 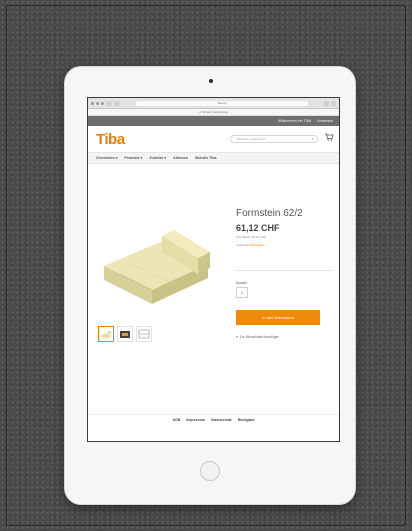 I want to click on footer-divider, so click(x=213, y=414).